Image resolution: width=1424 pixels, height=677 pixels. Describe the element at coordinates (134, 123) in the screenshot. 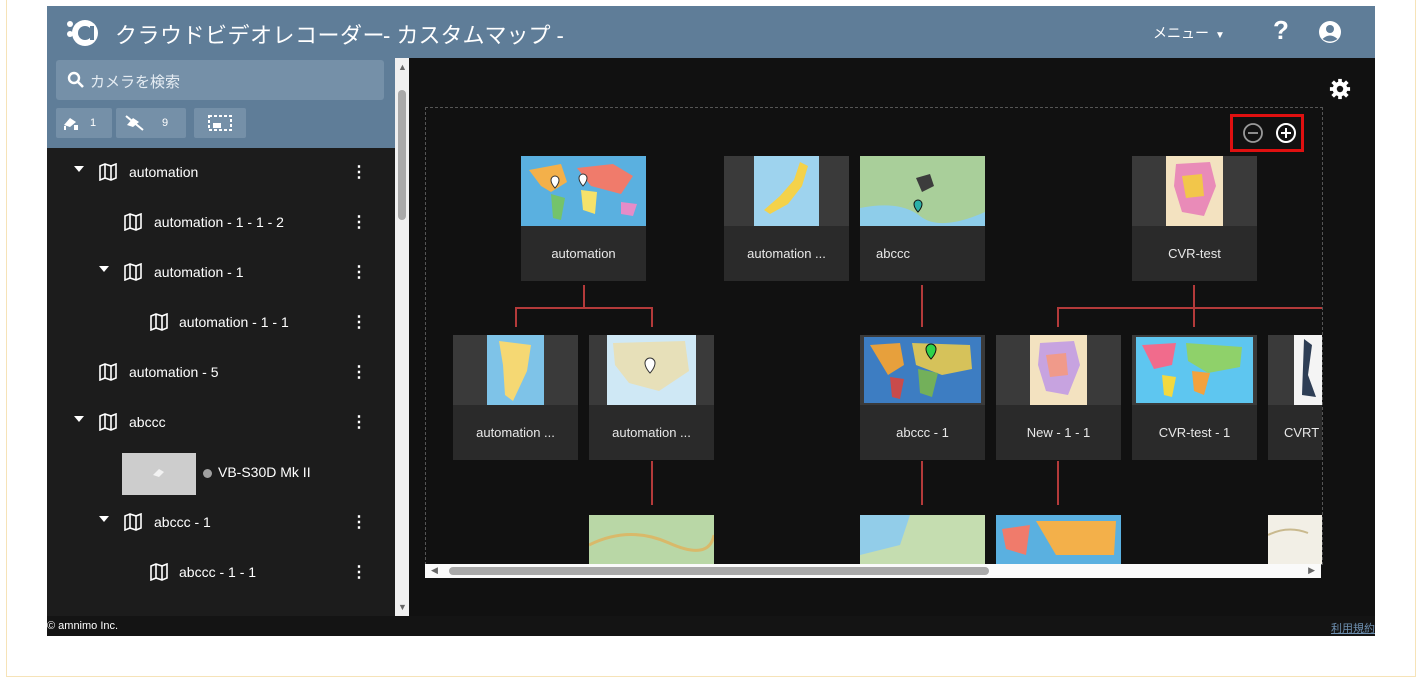

I see `camera-offline-icon` at that location.